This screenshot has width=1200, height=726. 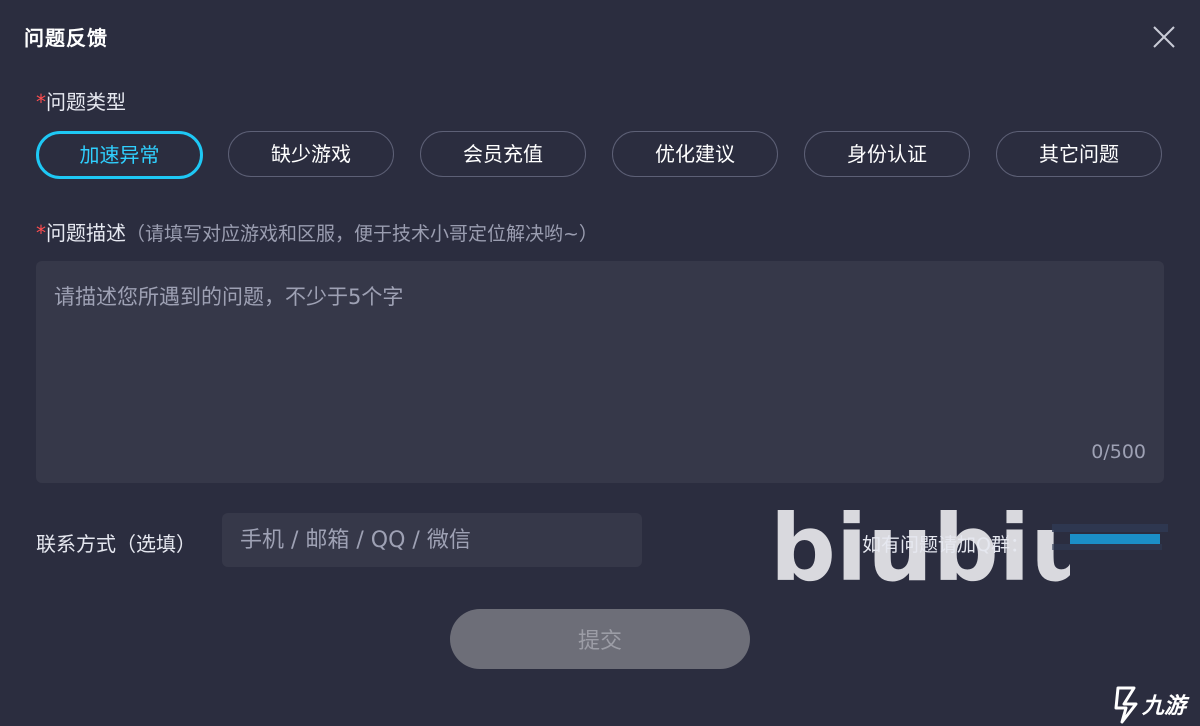 I want to click on contact-label: 联系方式（选填）, so click(x=116, y=544).